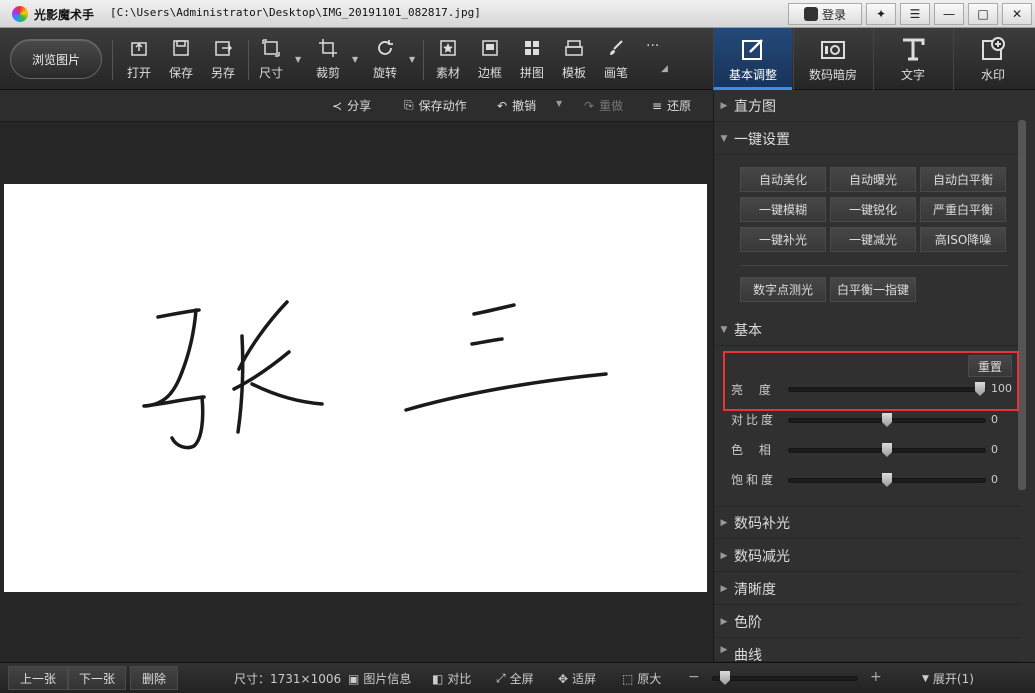  I want to click on tab-watermark: 水印, so click(992, 59).